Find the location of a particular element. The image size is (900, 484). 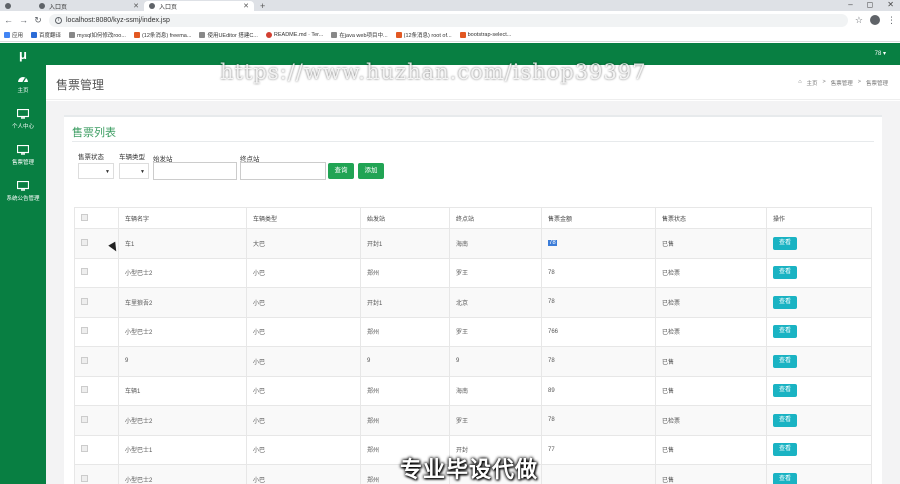

bookmark-icon is located at coordinates (34, 35).